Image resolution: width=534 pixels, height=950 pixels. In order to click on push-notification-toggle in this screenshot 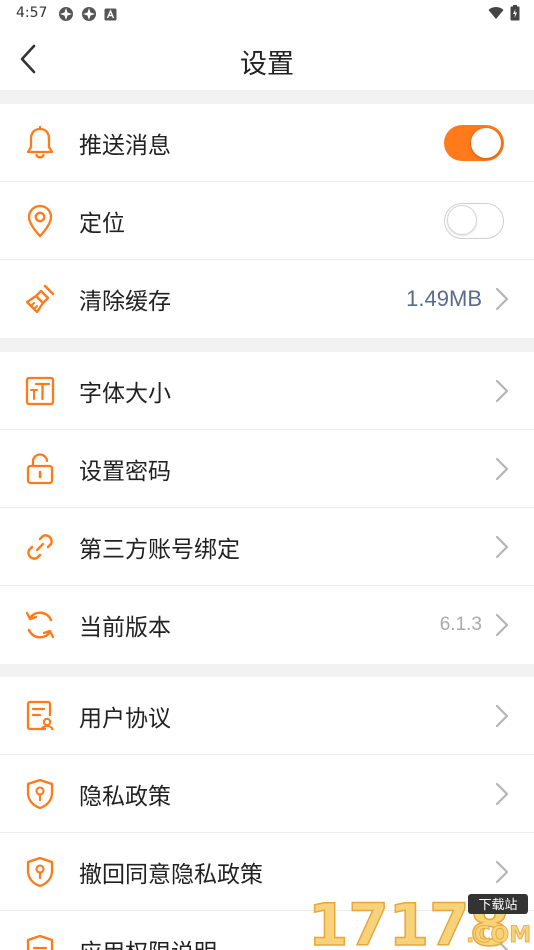, I will do `click(474, 142)`.